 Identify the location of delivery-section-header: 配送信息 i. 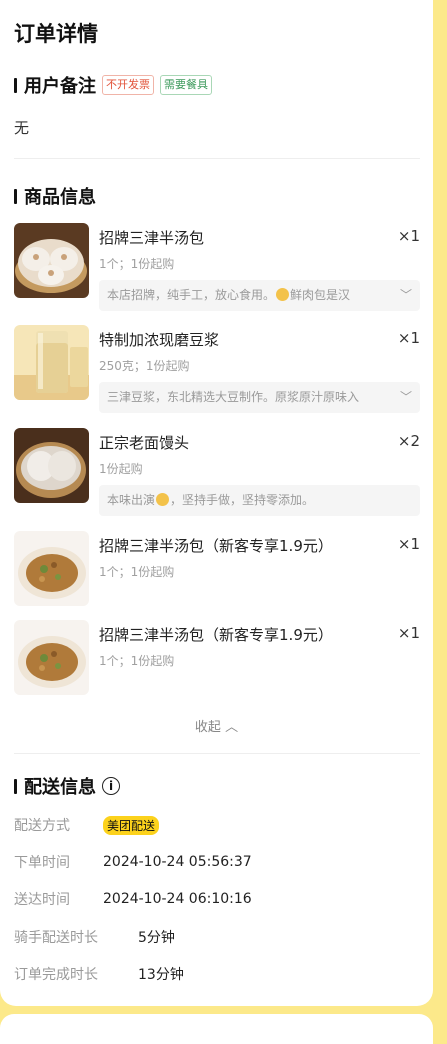
(67, 786).